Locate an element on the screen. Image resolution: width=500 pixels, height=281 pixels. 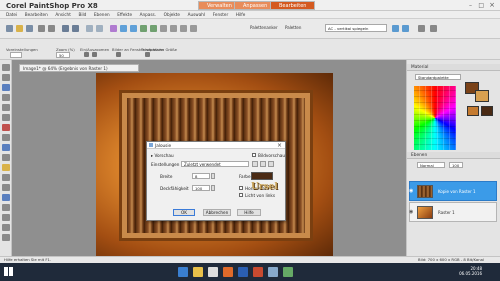
menu-anpassen: Anpass. is located at coordinates (148, 15).